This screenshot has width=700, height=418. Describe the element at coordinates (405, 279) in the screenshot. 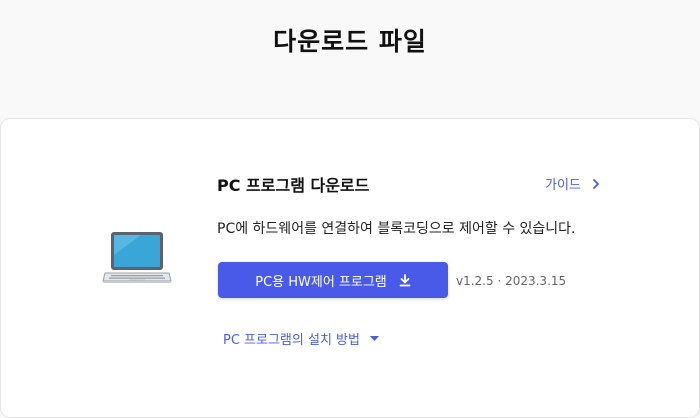

I see `download-icon` at that location.